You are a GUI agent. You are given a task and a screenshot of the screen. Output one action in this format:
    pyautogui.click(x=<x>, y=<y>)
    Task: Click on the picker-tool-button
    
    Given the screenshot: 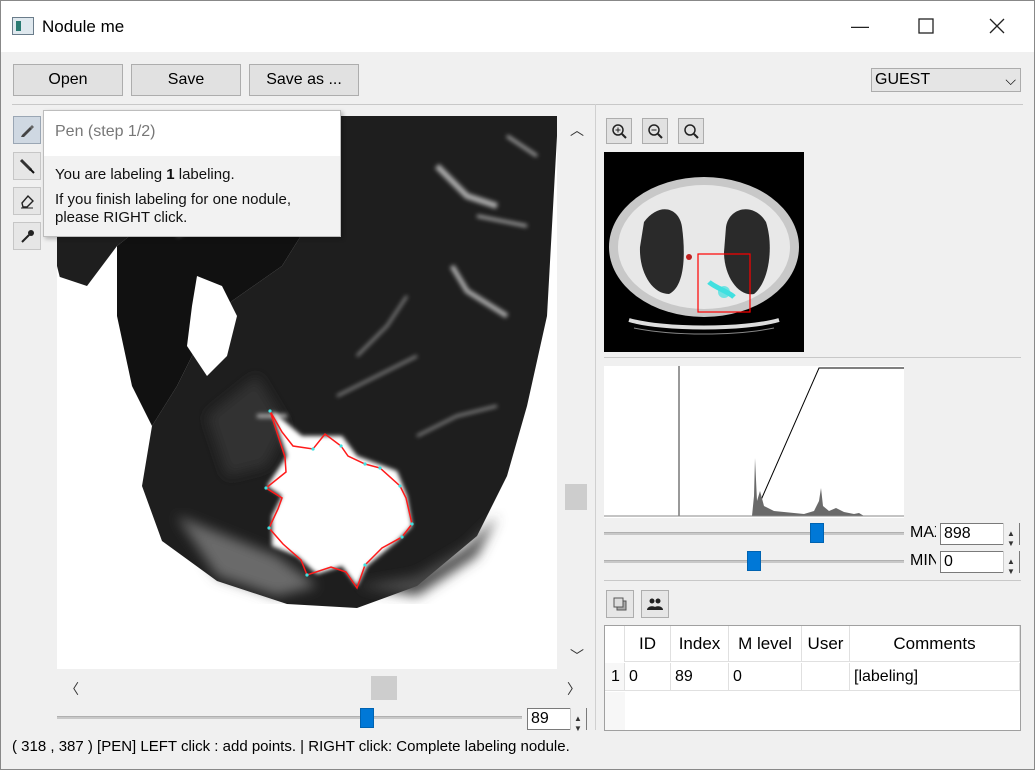 What is the action you would take?
    pyautogui.click(x=27, y=236)
    